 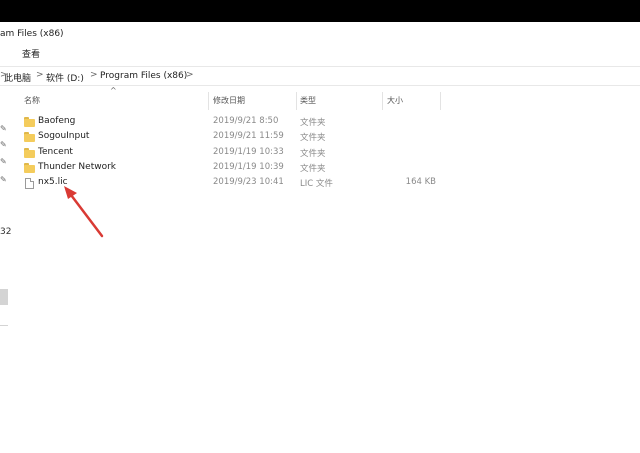 I want to click on file-row-baofeng: Baofeng 2019/9/21 8:50 文件夹, so click(x=235, y=122).